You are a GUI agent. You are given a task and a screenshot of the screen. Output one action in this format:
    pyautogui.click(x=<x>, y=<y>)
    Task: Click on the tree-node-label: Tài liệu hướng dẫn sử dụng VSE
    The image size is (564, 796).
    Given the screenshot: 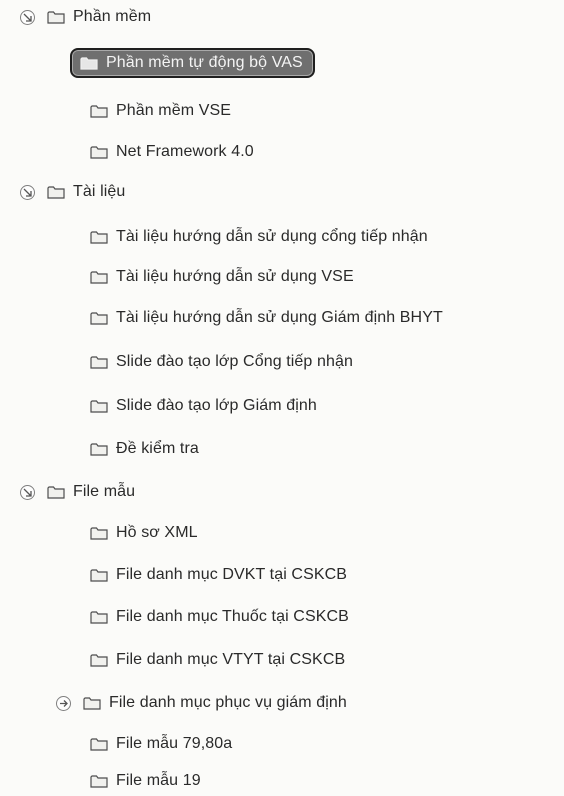 What is the action you would take?
    pyautogui.click(x=235, y=276)
    